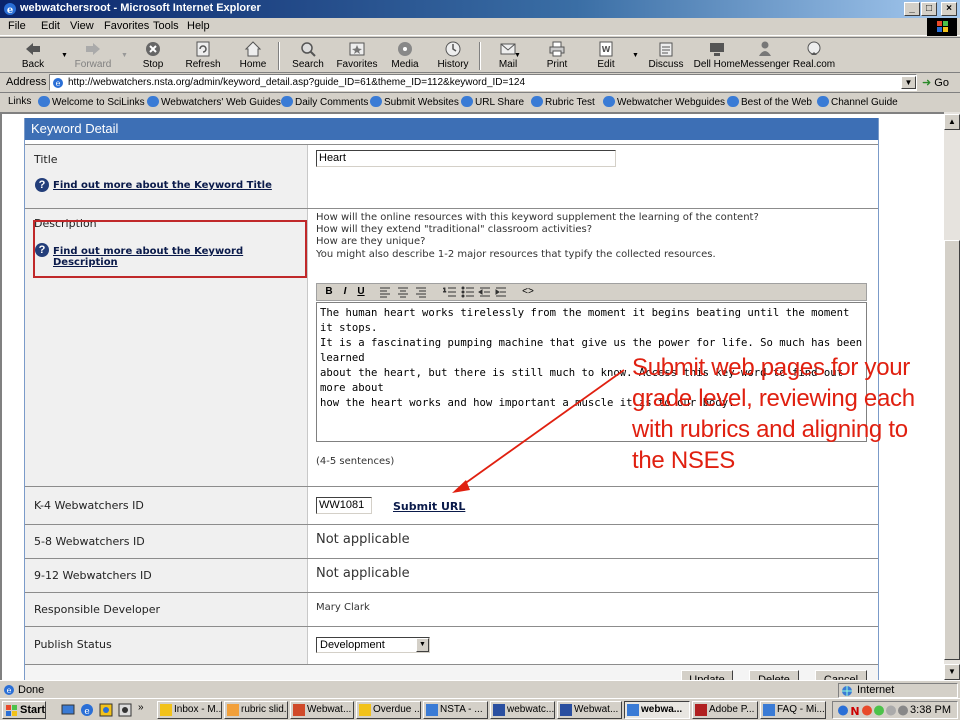  What do you see at coordinates (500, 102) in the screenshot?
I see `link-item-label: URL Share` at bounding box center [500, 102].